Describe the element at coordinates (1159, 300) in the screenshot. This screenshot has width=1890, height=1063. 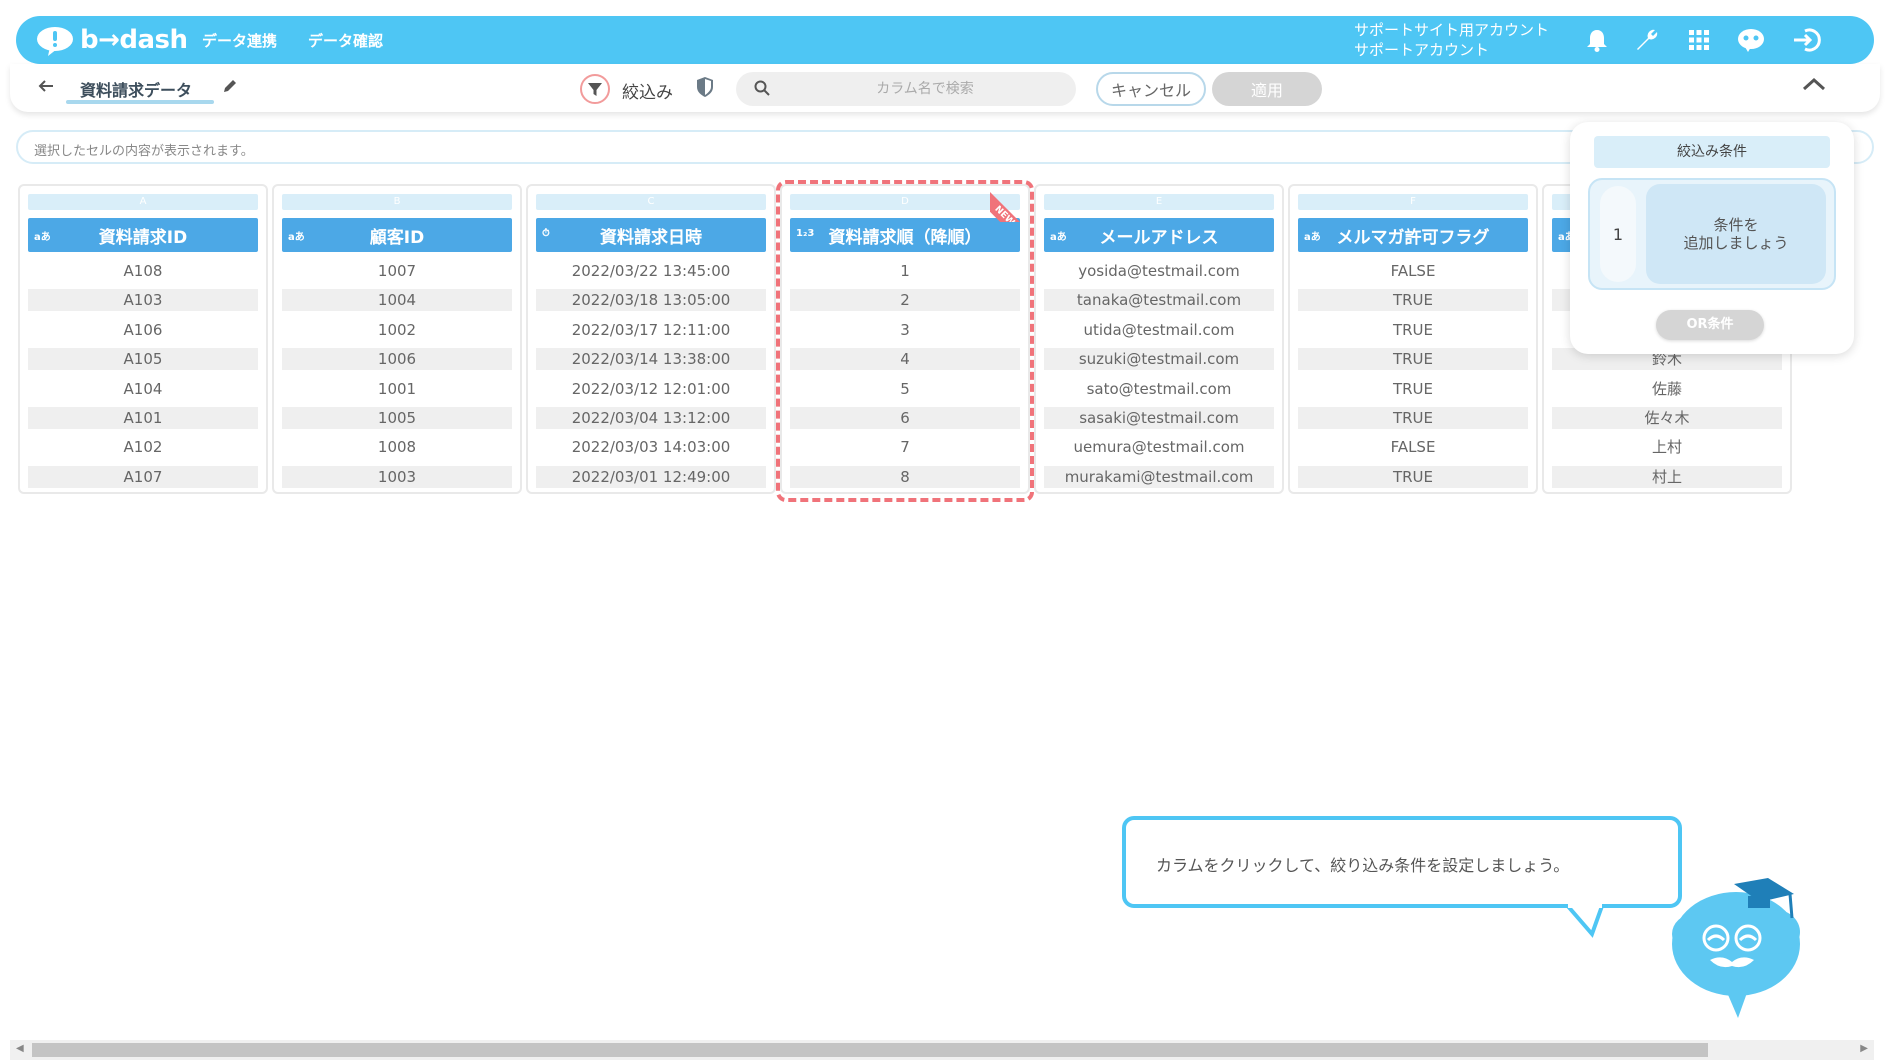
I see `table-cell: tanaka@testmail.com` at that location.